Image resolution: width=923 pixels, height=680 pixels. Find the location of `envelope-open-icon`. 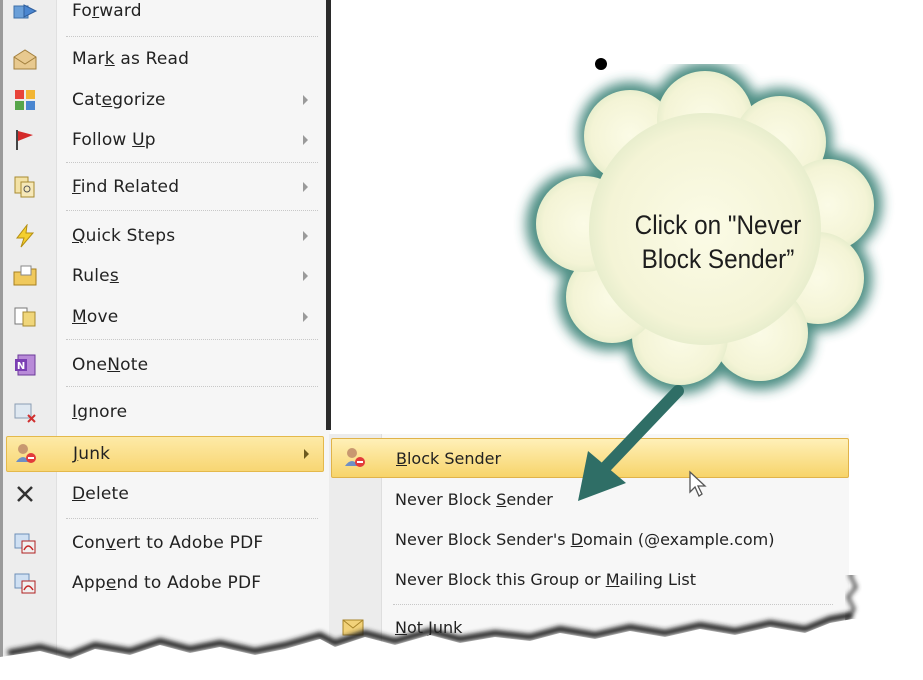

envelope-open-icon is located at coordinates (25, 59).